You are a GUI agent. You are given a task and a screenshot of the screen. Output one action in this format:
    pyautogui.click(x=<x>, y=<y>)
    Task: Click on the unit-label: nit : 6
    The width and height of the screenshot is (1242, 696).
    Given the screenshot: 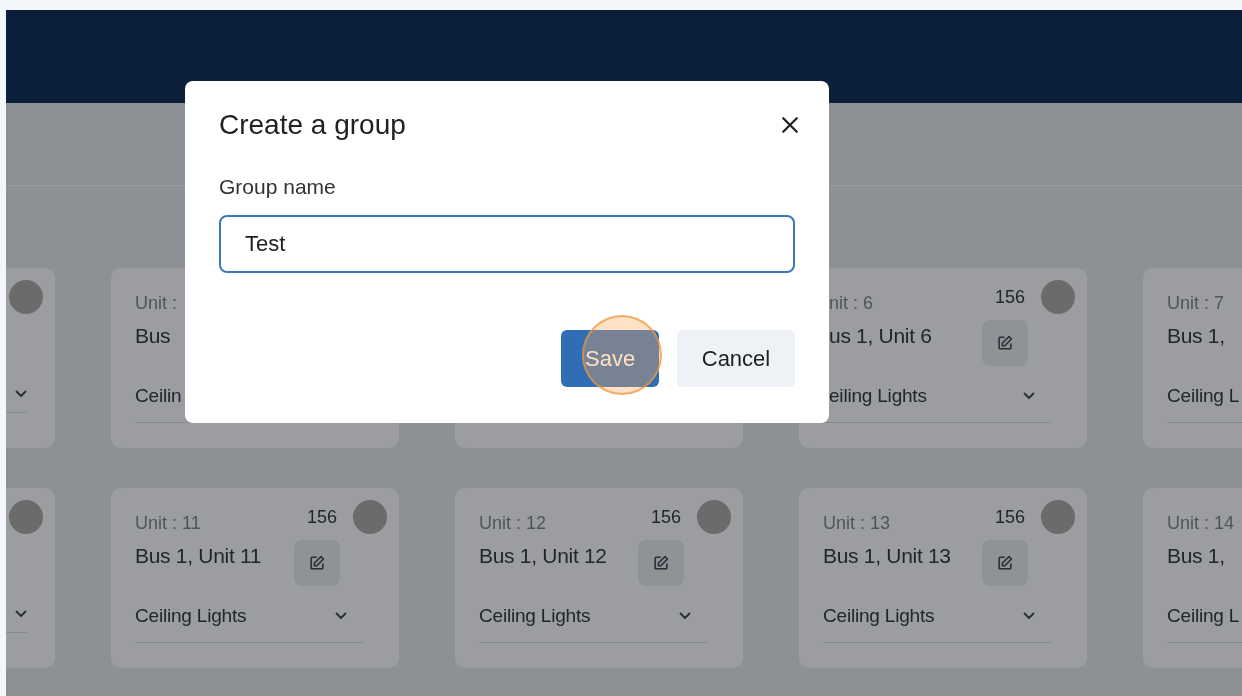 What is the action you would take?
    pyautogui.click(x=852, y=303)
    